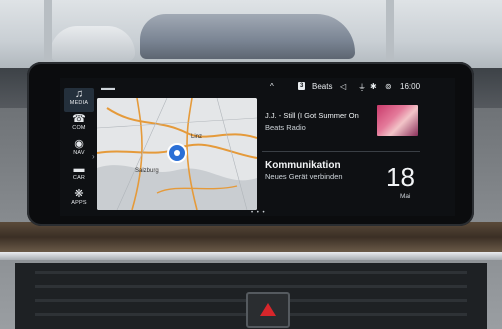 The image size is (502, 329). Describe the element at coordinates (397, 120) in the screenshot. I see `album-art` at that location.